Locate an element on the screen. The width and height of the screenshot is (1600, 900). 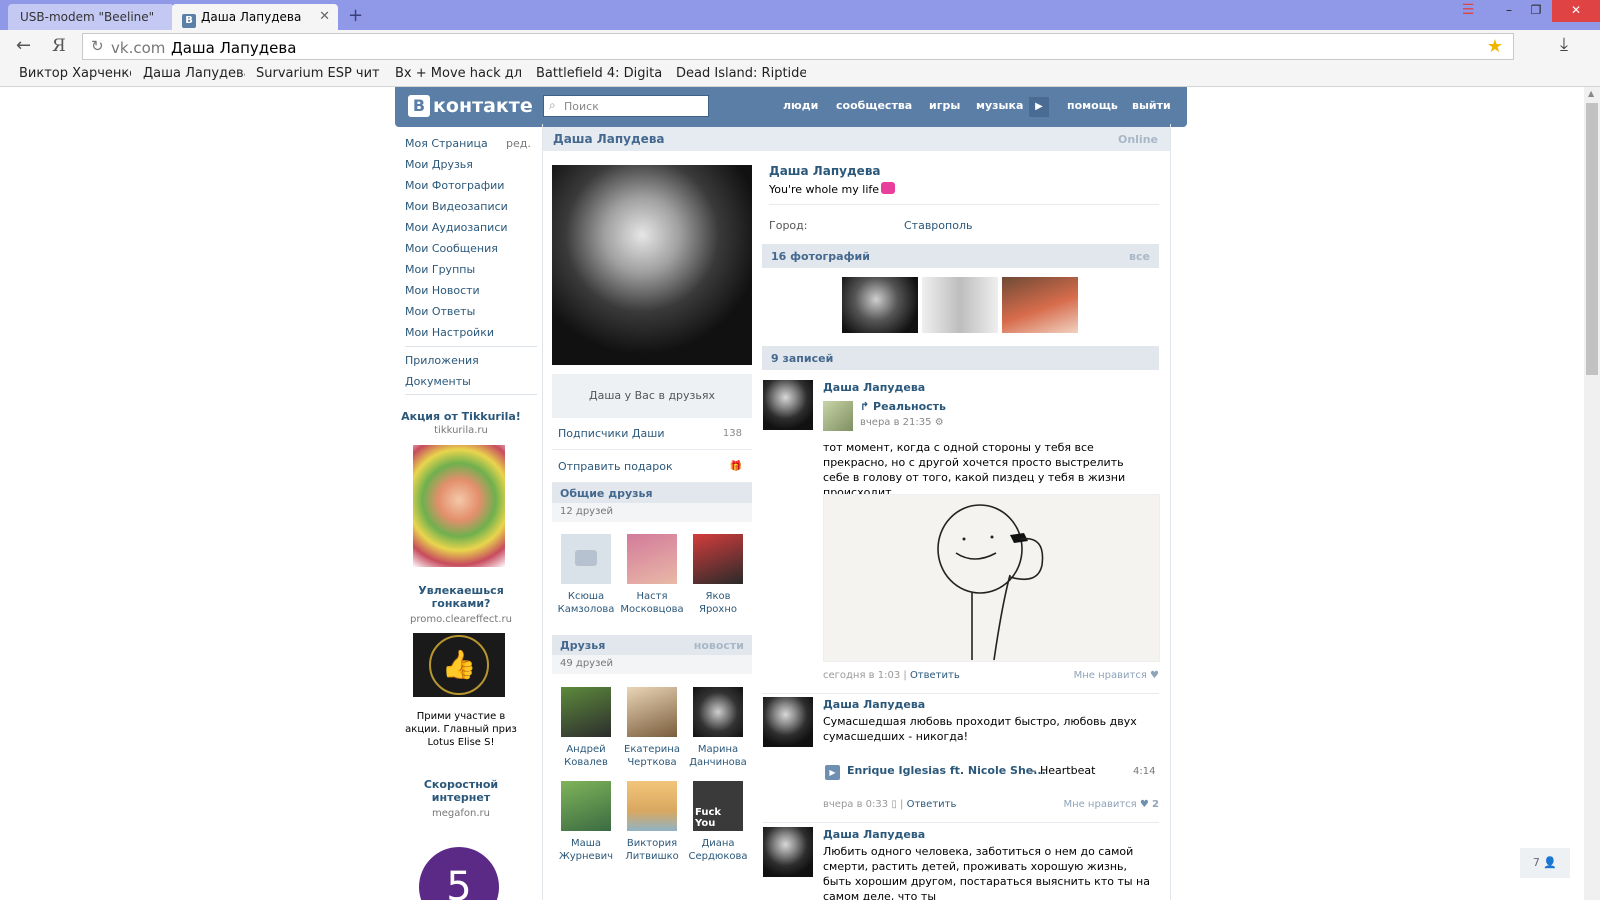
menu-my-groups: Мои Группы is located at coordinates (440, 269).